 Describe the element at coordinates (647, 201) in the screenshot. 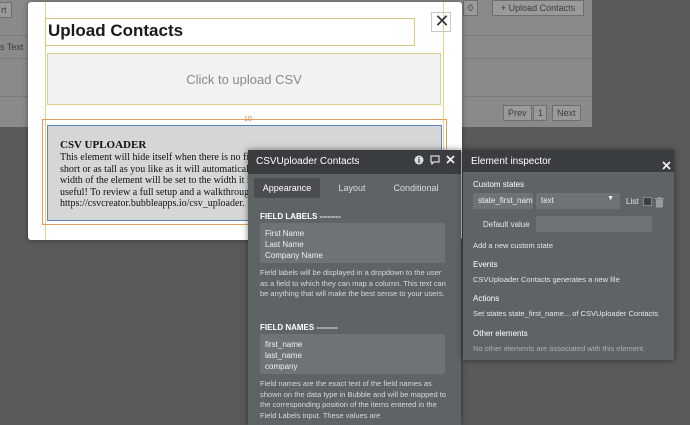

I see `list-checkbox` at that location.